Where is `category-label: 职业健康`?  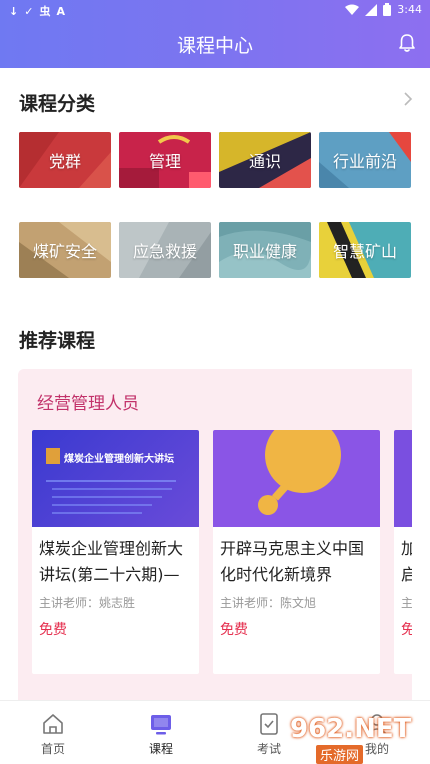 category-label: 职业健康 is located at coordinates (264, 251).